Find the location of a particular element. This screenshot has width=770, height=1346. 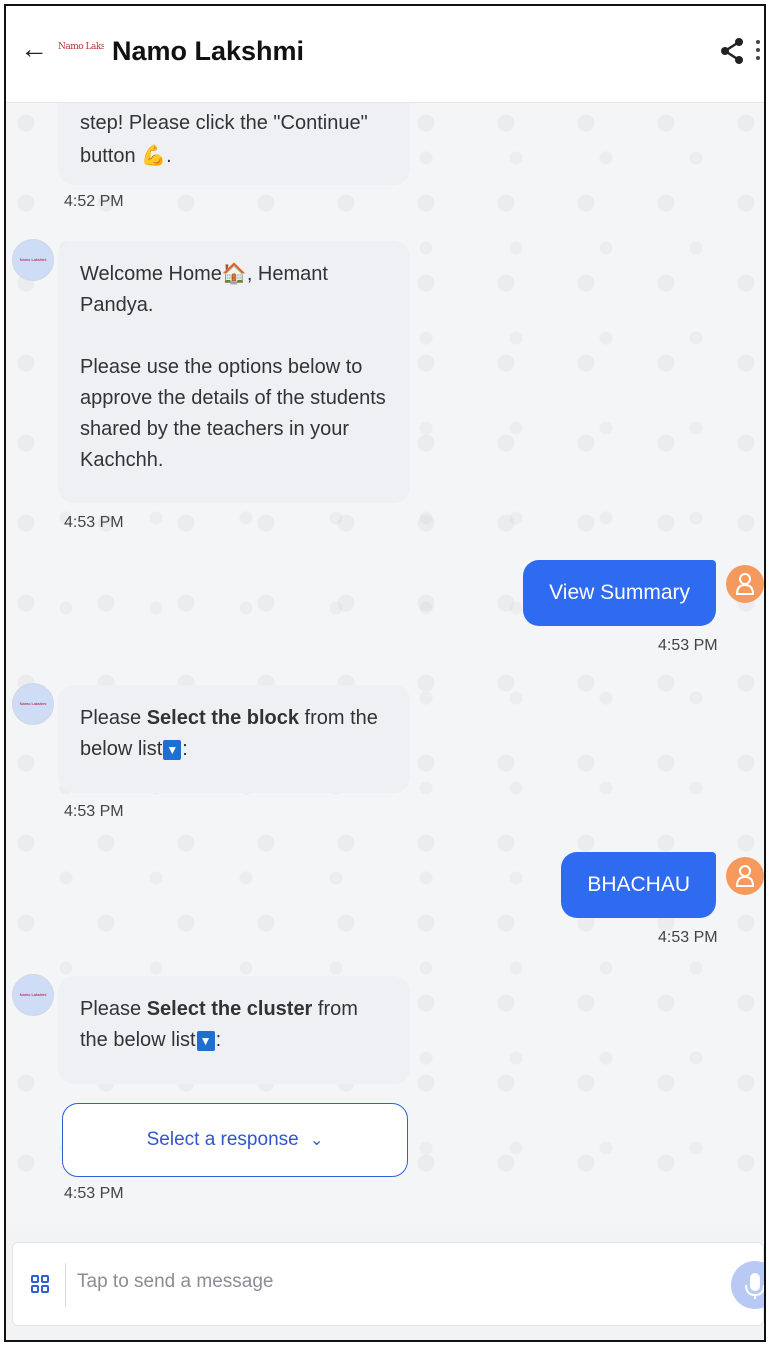

select-response-dropdown: Select a response ⌄ is located at coordinates (235, 1140).